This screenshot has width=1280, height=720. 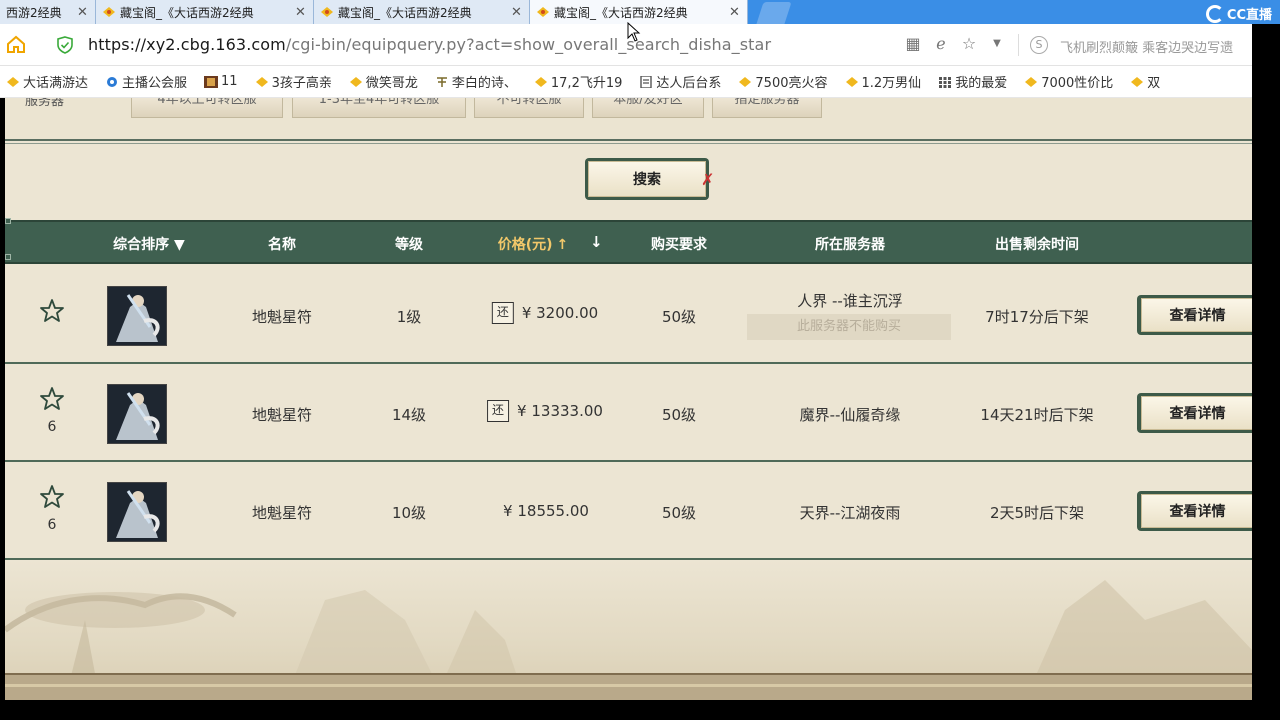 I want to click on bookmark-item: 7000性价比, so click(x=1068, y=81).